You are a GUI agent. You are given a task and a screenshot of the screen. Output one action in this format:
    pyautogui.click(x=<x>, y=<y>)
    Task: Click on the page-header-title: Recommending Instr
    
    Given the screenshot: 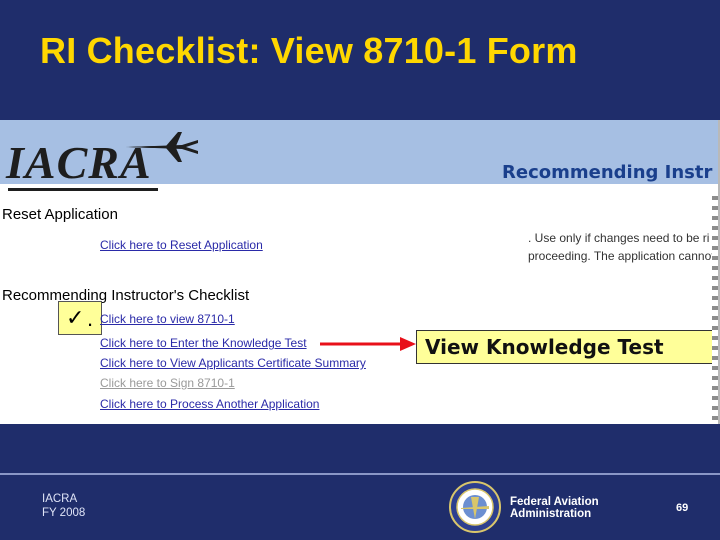 What is the action you would take?
    pyautogui.click(x=607, y=172)
    